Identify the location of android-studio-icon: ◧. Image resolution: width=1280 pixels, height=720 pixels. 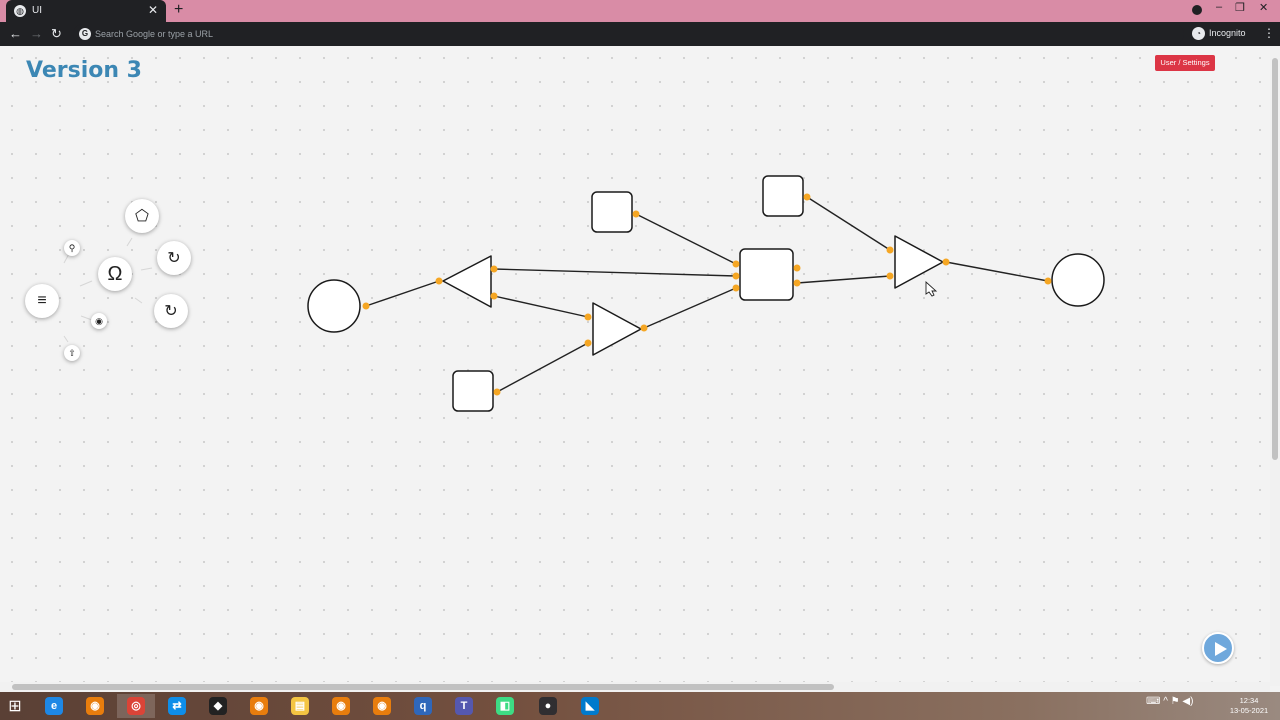
(505, 706).